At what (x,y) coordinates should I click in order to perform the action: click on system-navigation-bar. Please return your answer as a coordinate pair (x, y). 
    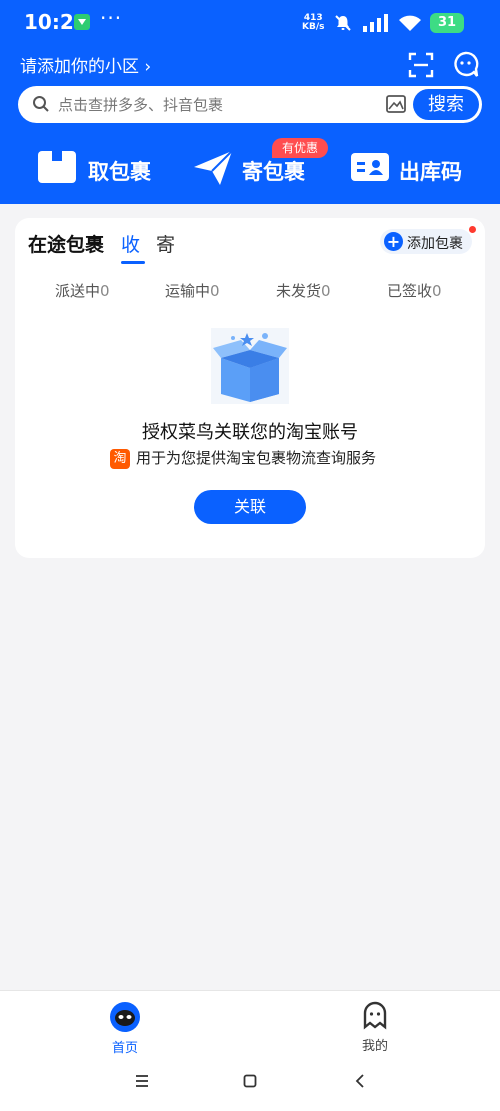
    Looking at the image, I should click on (250, 1087).